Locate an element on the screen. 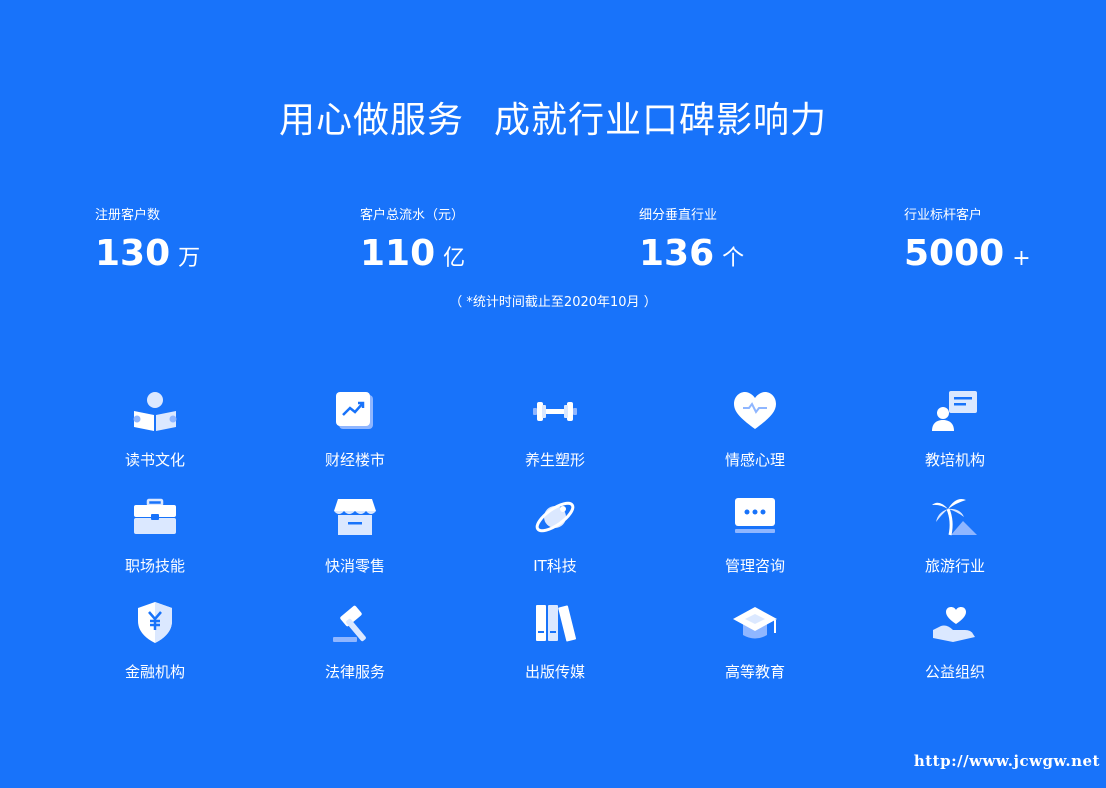 The height and width of the screenshot is (788, 1106). industry-label: 快消零售 is located at coordinates (354, 566).